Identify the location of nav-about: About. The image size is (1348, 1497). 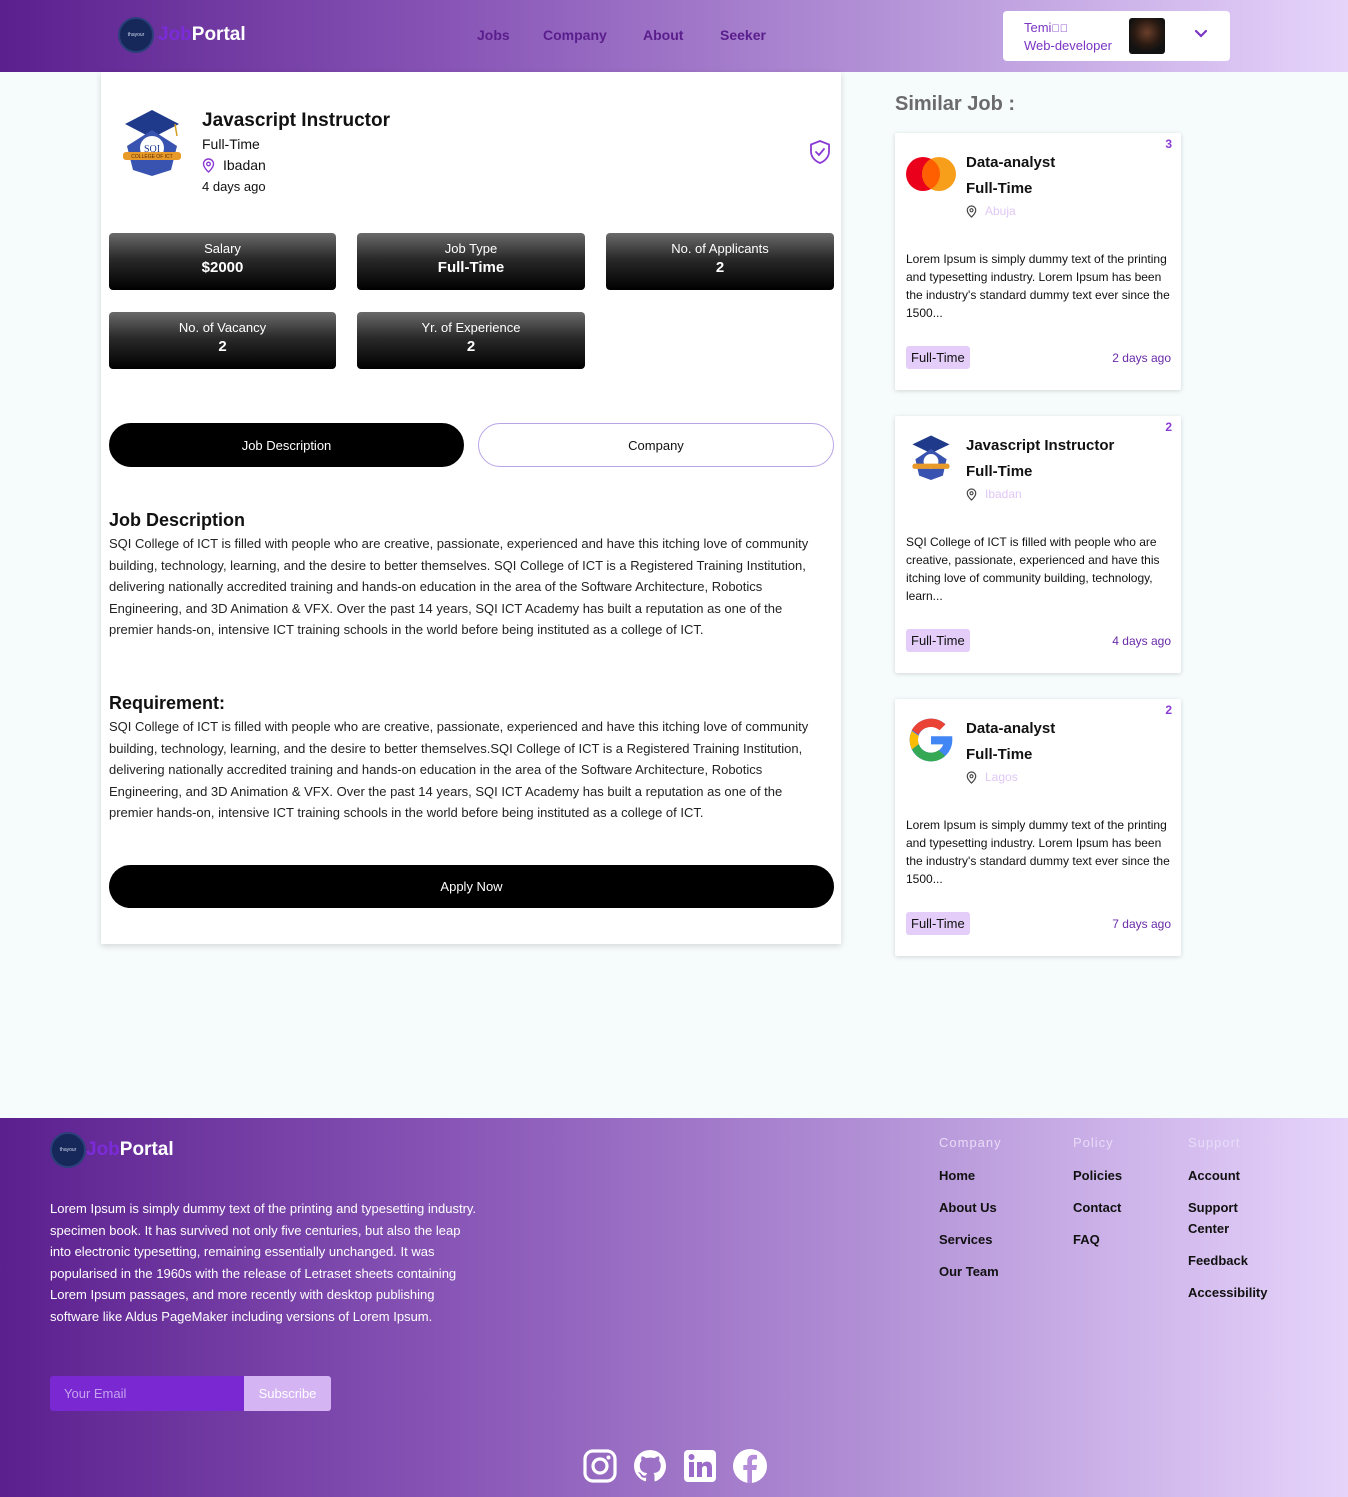
(681, 35).